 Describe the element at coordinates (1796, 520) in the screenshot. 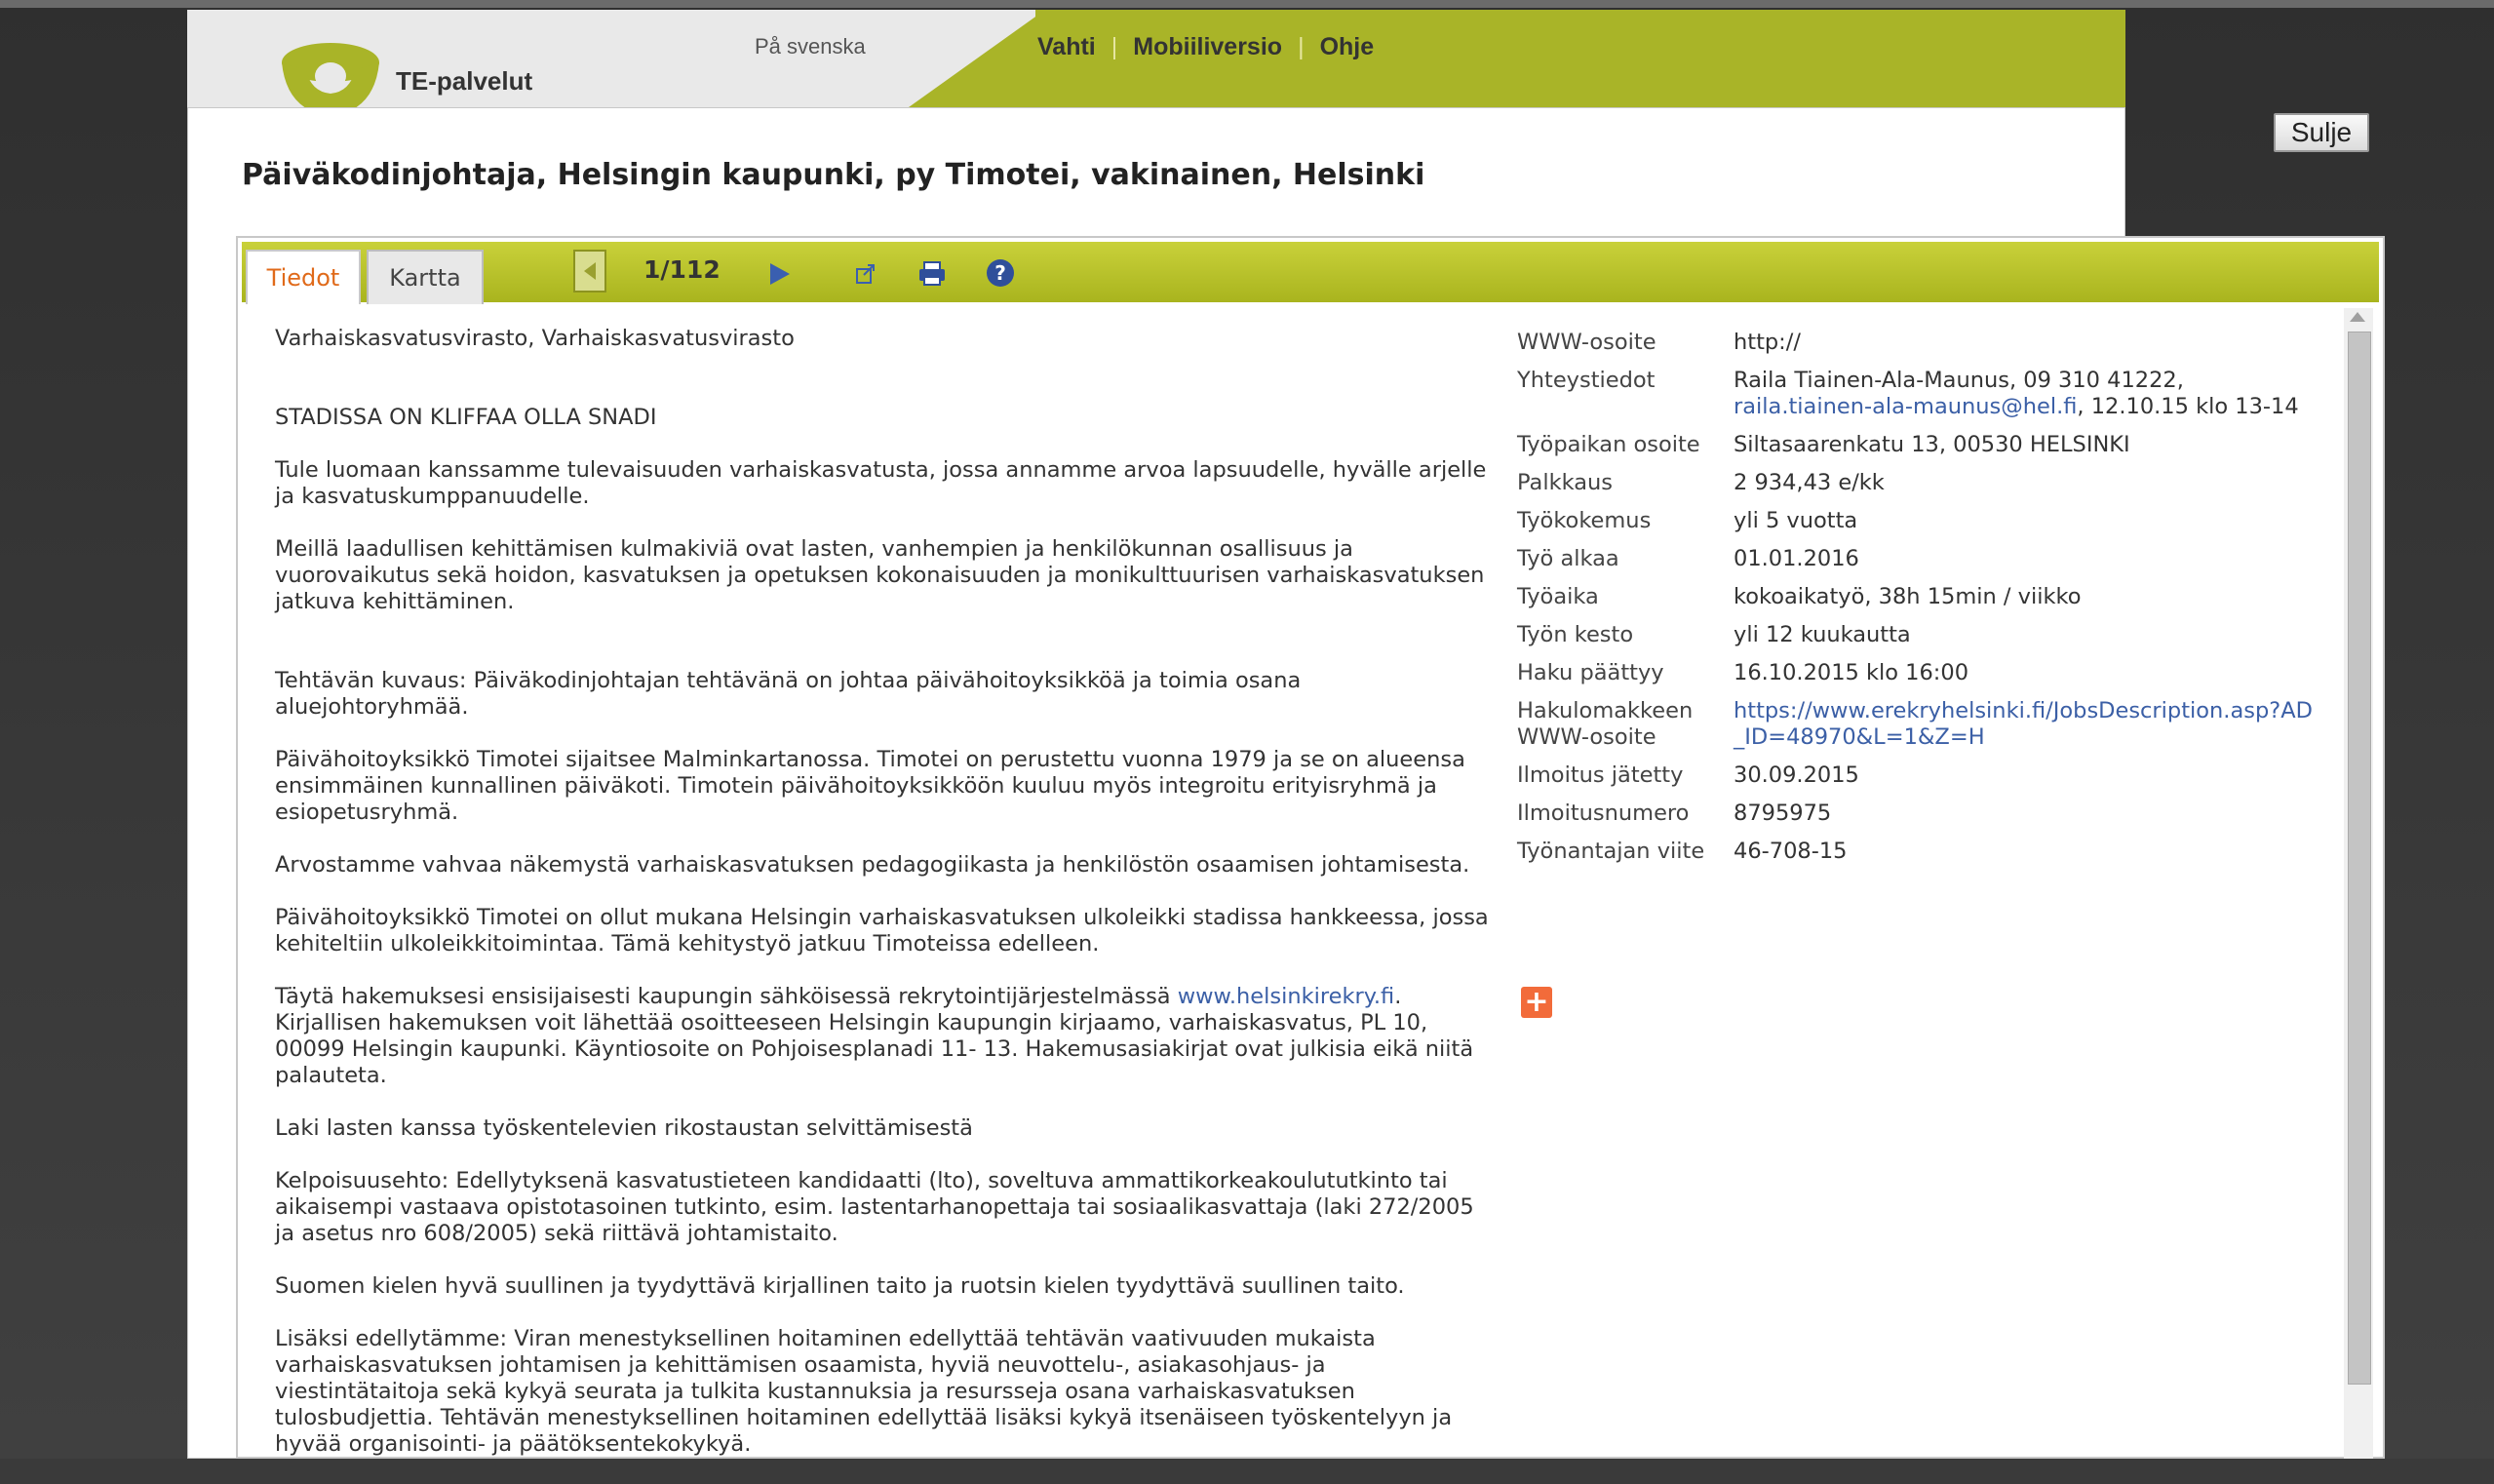

I see `detail-value: yli 5 vuotta` at that location.